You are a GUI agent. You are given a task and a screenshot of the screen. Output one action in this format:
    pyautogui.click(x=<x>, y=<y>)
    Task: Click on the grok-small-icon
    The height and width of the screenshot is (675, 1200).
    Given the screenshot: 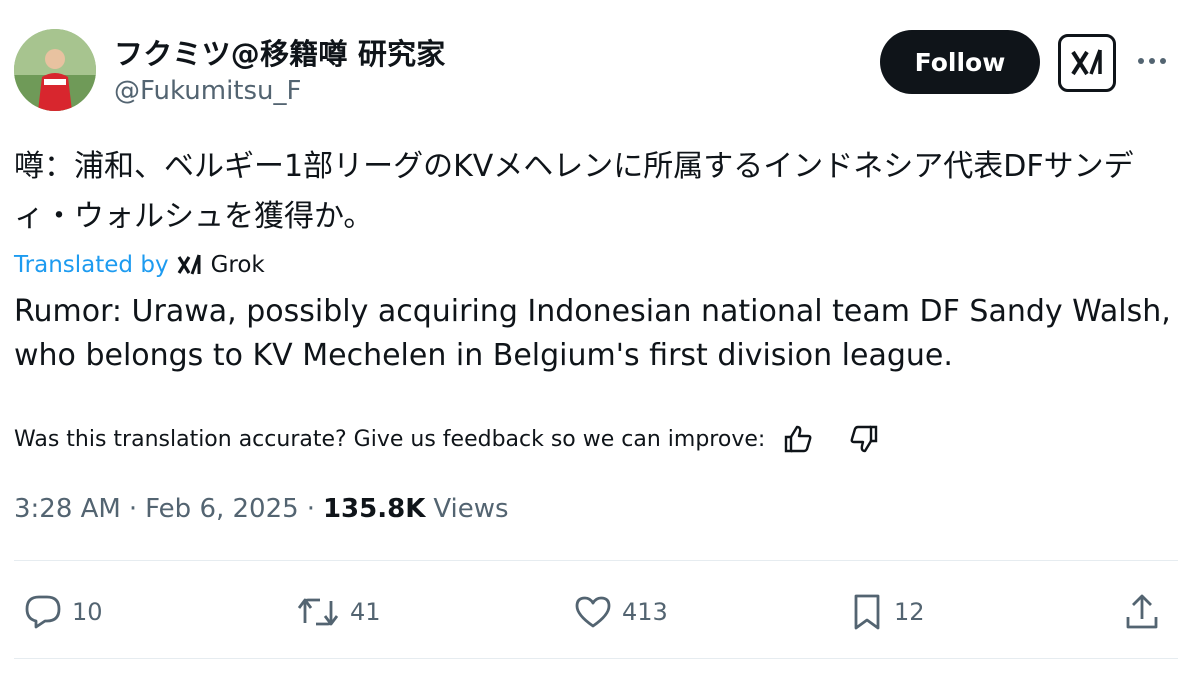 What is the action you would take?
    pyautogui.click(x=190, y=265)
    